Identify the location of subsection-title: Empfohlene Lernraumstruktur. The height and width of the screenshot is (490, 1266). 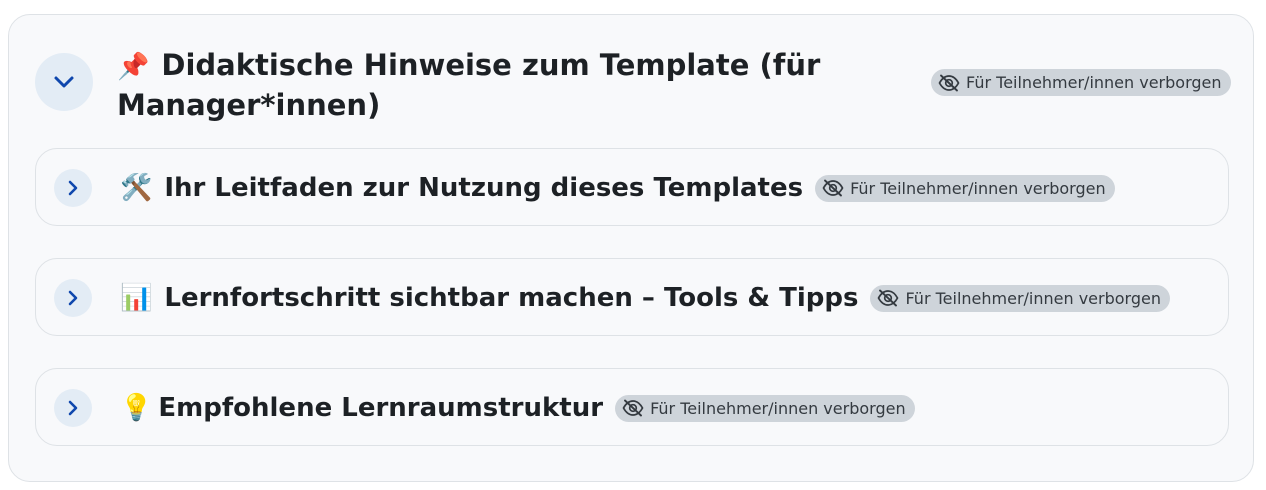
(380, 408).